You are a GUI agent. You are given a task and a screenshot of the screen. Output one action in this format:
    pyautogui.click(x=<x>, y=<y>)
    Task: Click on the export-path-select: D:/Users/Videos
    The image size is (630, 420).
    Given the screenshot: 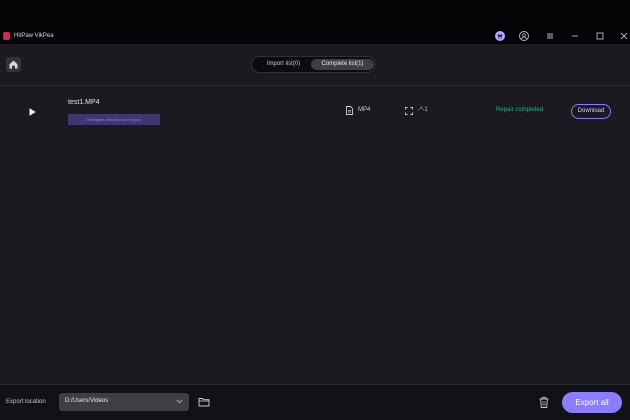 What is the action you would take?
    pyautogui.click(x=124, y=402)
    